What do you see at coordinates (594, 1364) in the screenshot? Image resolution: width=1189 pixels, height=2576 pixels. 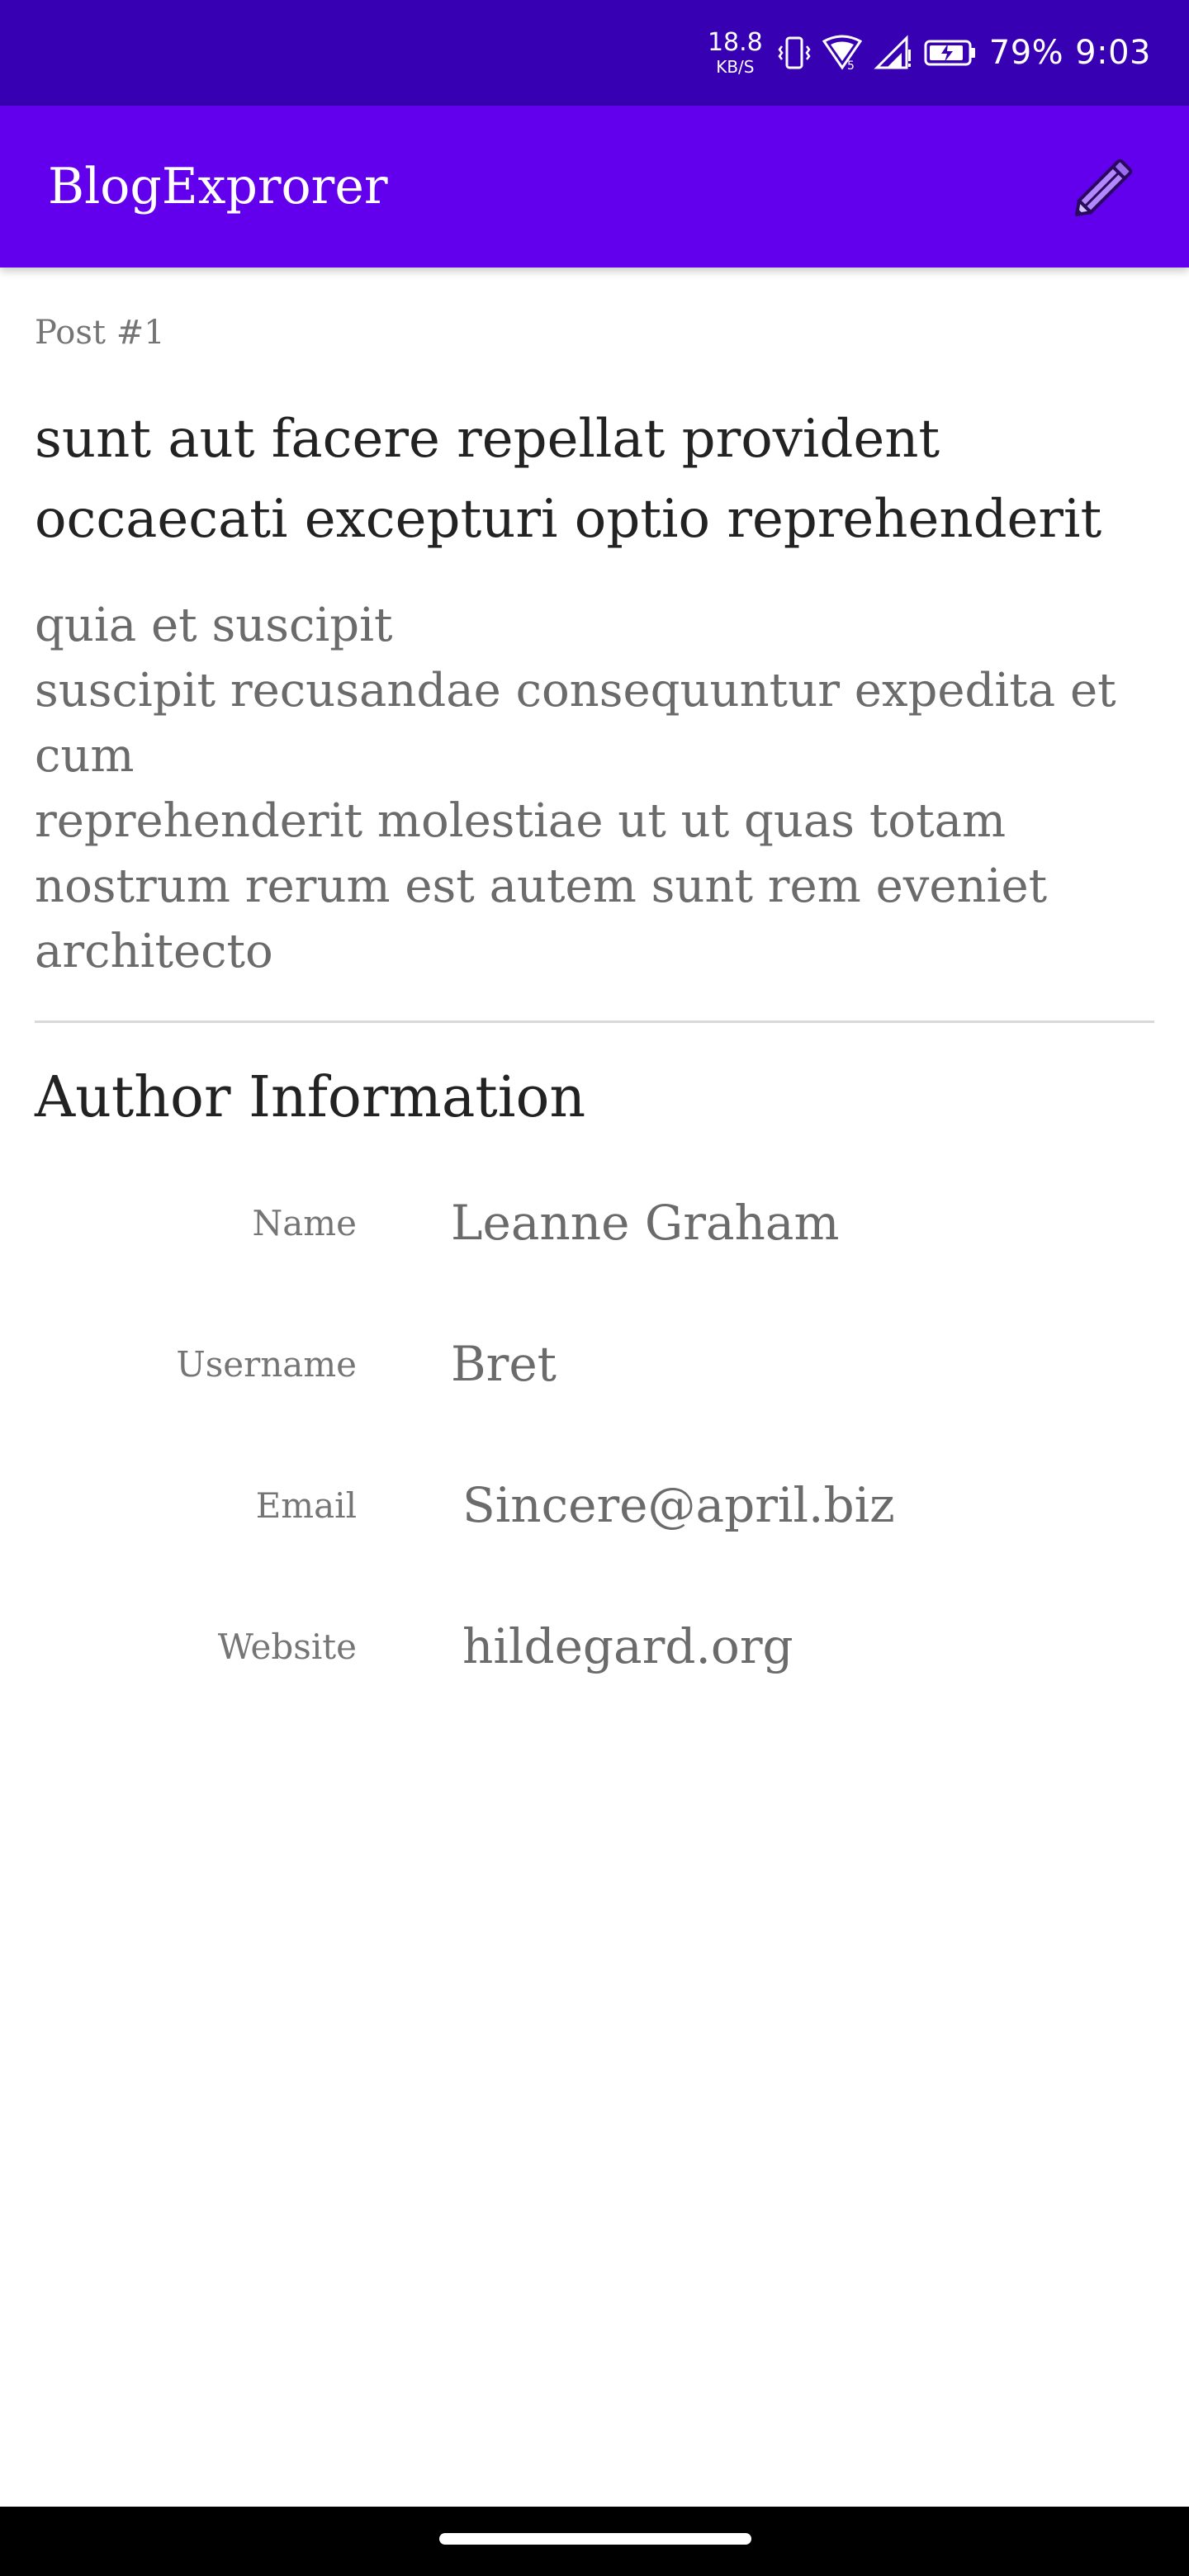 I see `author-username-row: Username Bret` at bounding box center [594, 1364].